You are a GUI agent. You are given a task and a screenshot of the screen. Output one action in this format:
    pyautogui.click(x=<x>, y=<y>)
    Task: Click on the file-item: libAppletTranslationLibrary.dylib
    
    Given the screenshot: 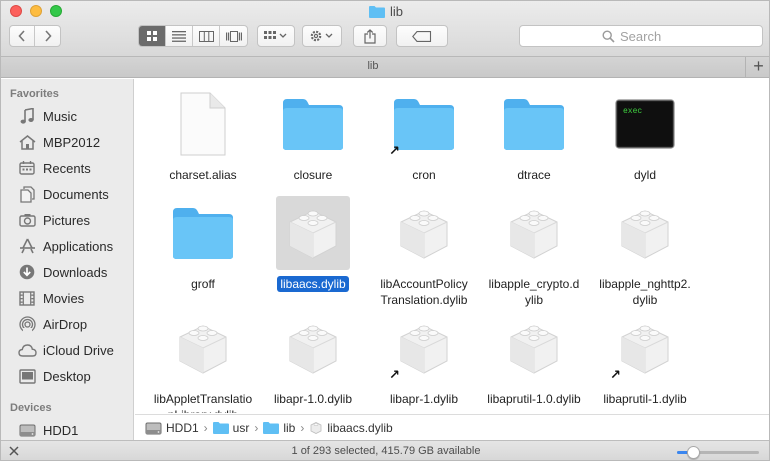 What is the action you would take?
    pyautogui.click(x=203, y=362)
    